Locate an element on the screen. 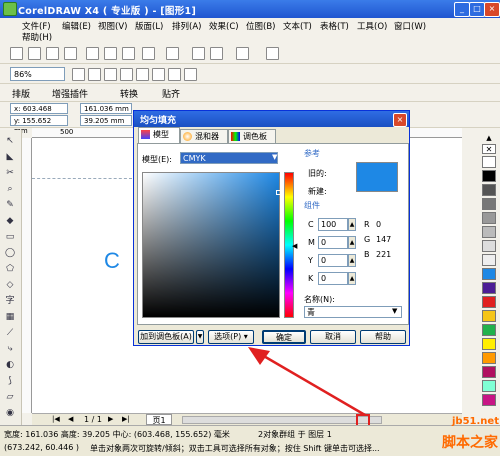 The image size is (500, 456). zoom-out-icon is located at coordinates (94, 74).